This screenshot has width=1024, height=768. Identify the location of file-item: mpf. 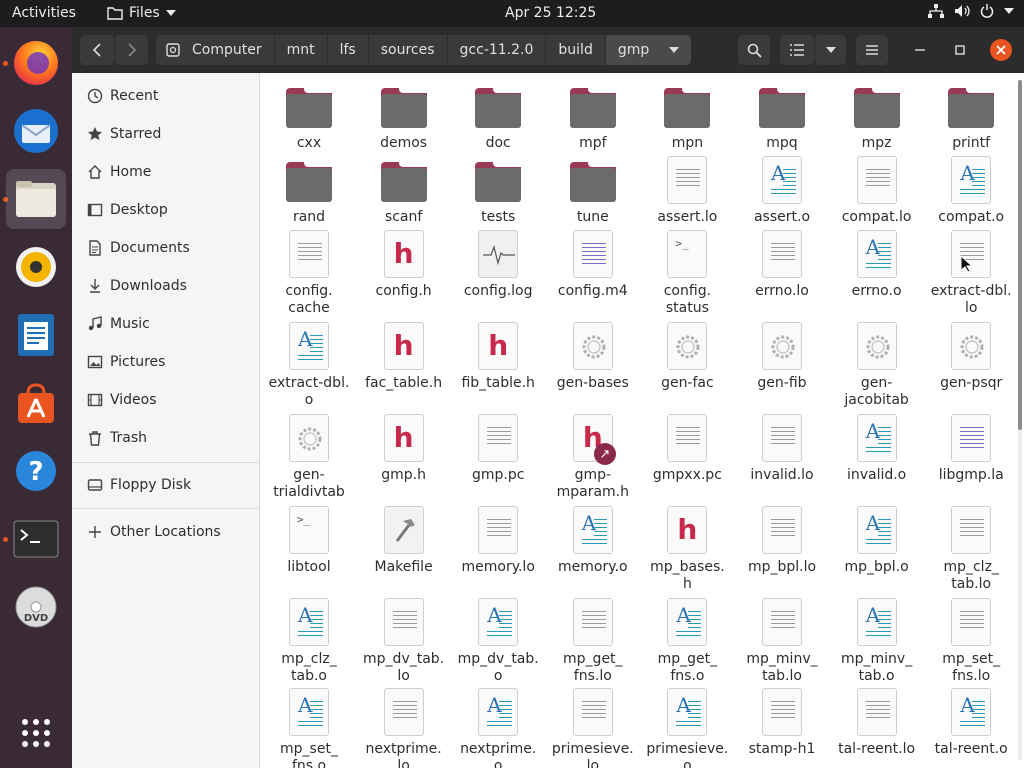
(593, 116).